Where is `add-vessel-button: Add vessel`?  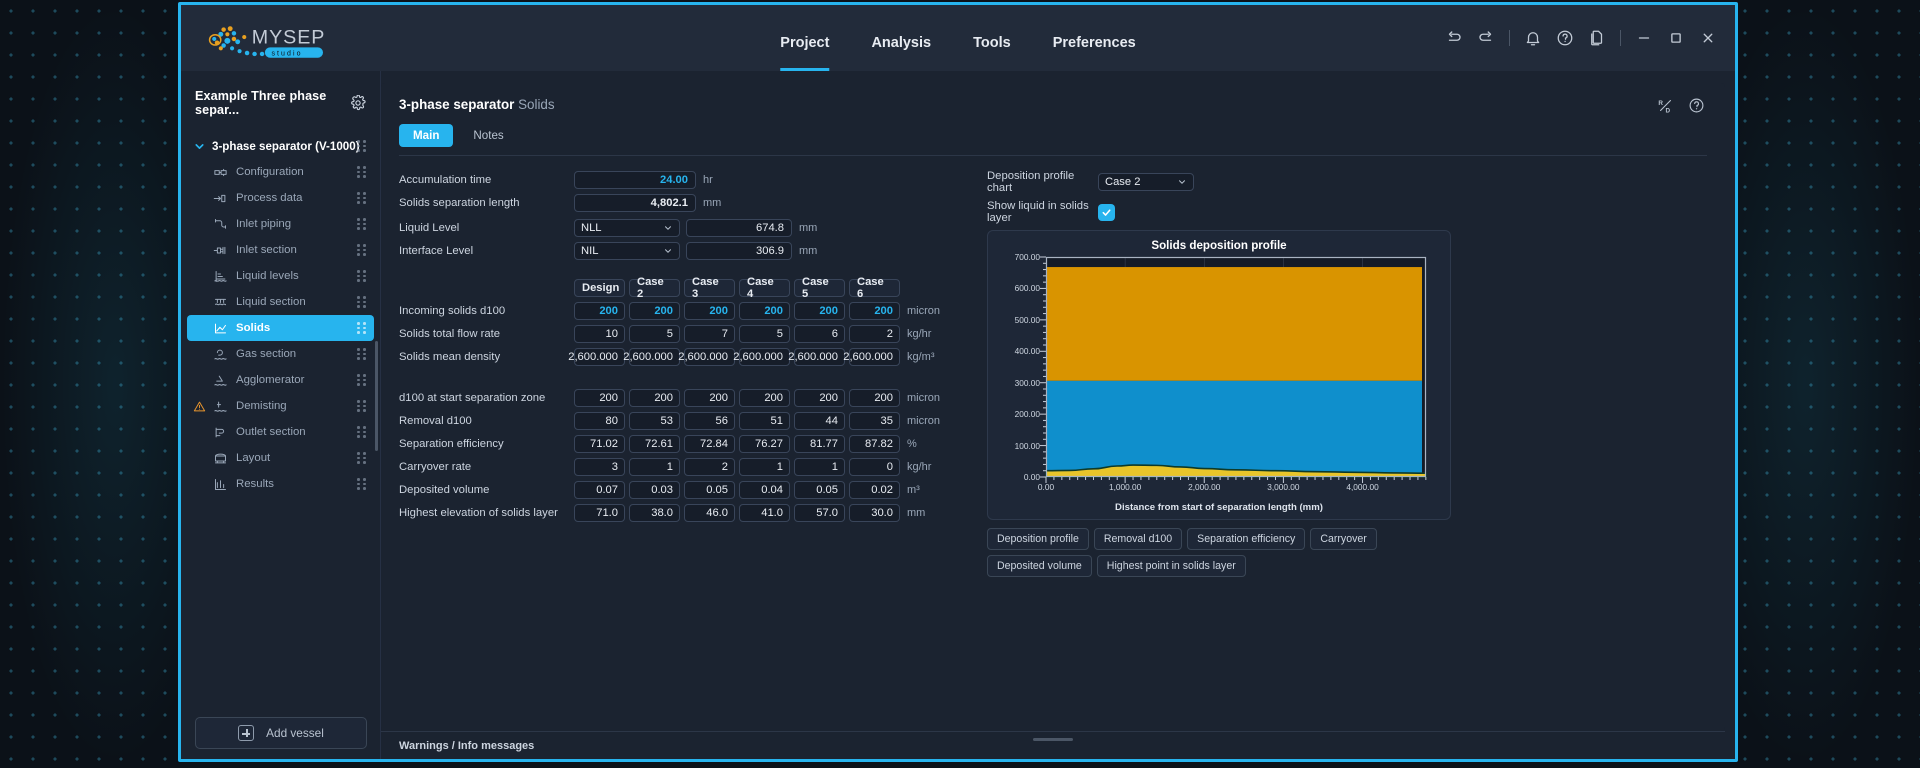 add-vessel-button: Add vessel is located at coordinates (281, 733).